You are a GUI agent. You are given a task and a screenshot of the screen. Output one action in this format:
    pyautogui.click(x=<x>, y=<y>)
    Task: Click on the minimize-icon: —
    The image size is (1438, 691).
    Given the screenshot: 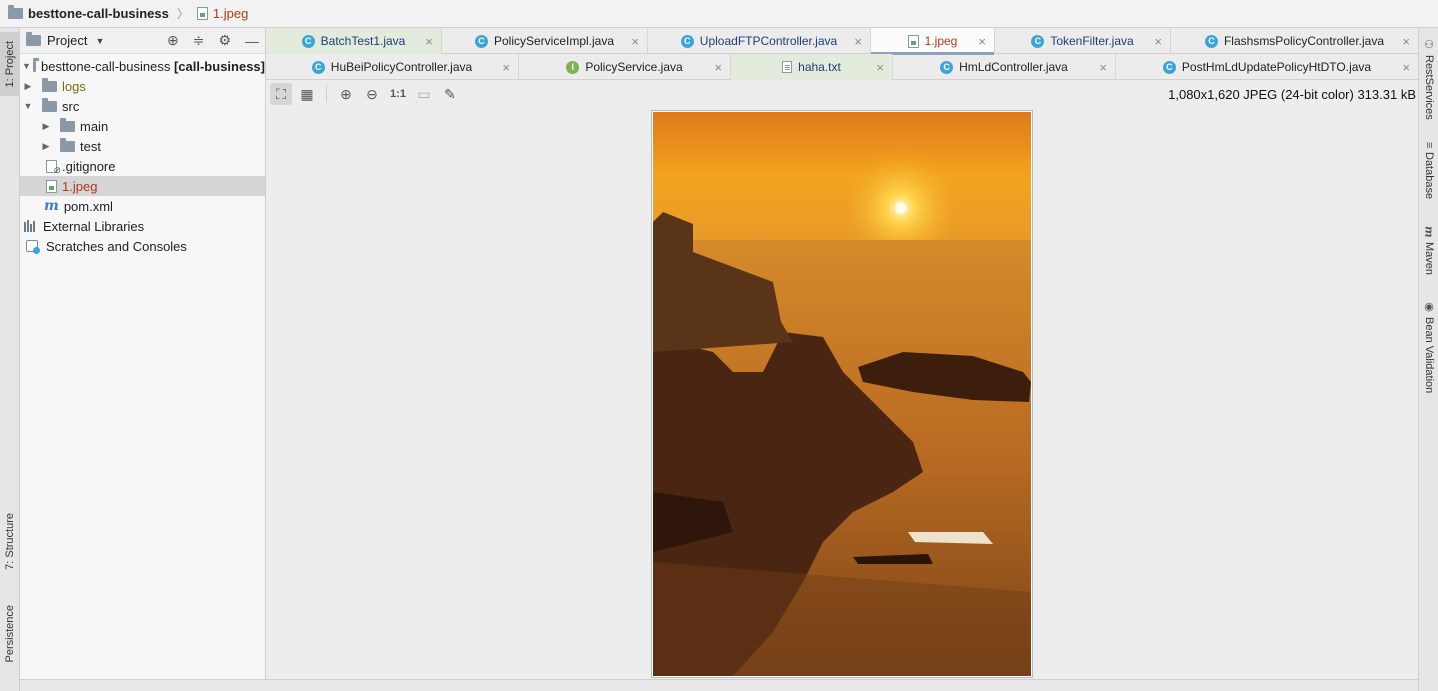 What is the action you would take?
    pyautogui.click(x=252, y=41)
    